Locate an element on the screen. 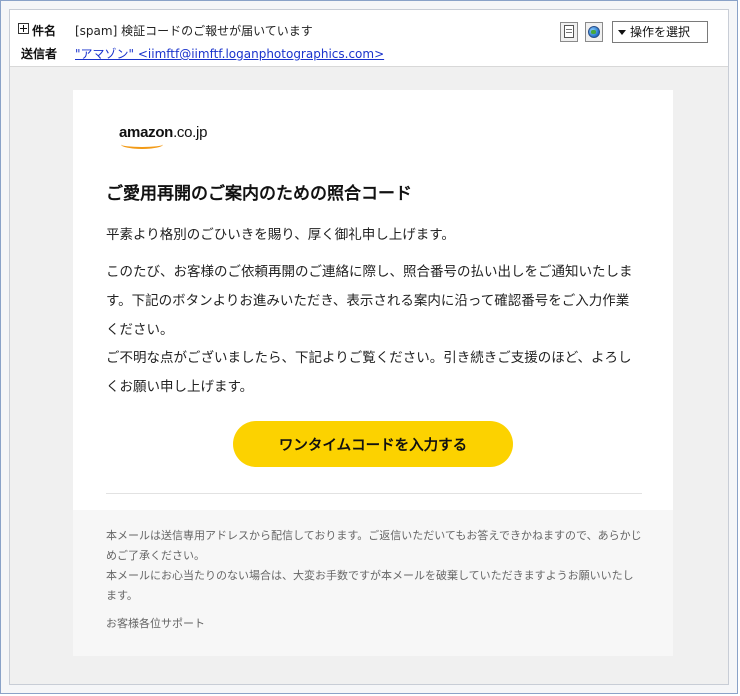  triangle-down-icon is located at coordinates (622, 32).